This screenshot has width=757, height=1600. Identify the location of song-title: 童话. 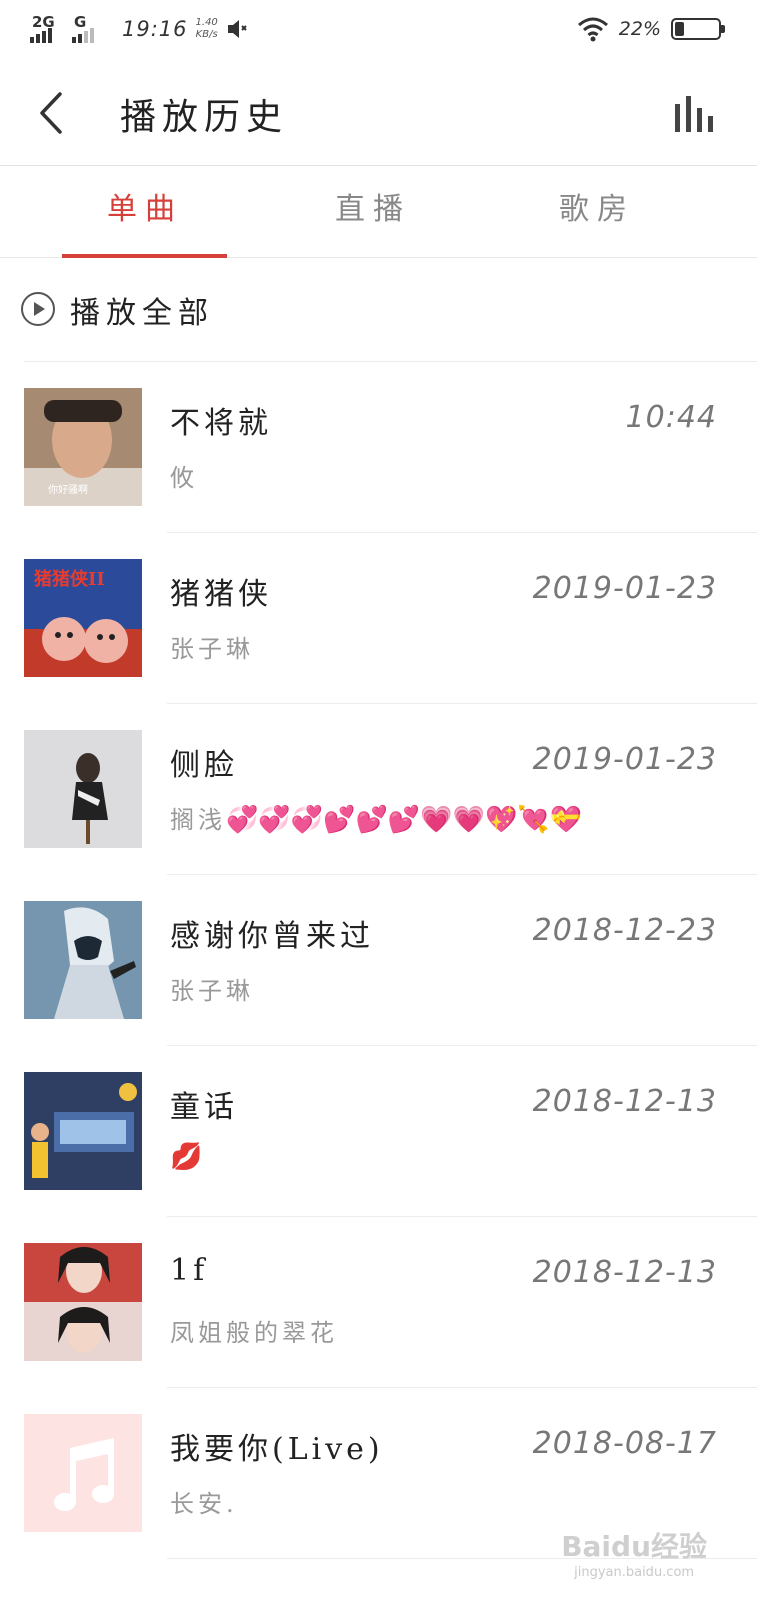
(204, 1107).